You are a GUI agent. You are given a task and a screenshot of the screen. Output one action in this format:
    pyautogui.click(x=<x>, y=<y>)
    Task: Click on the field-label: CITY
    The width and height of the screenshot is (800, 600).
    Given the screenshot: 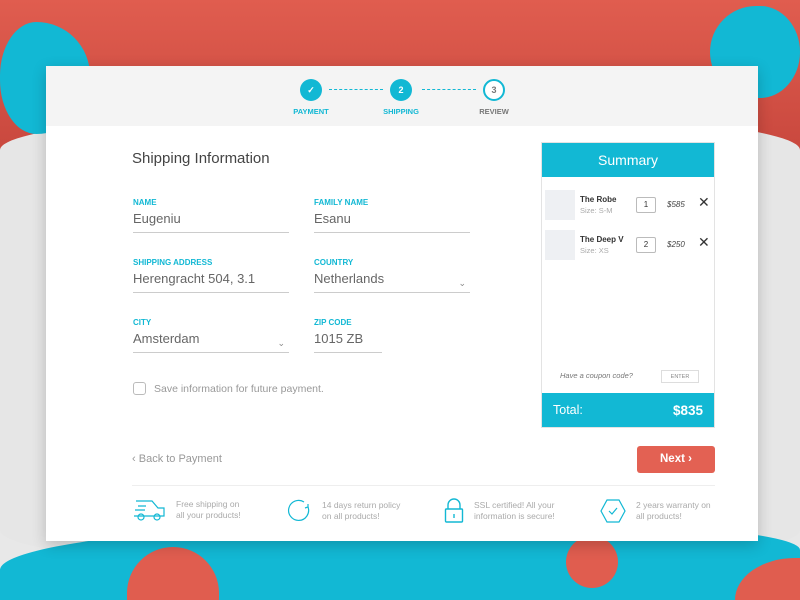 What is the action you would take?
    pyautogui.click(x=142, y=322)
    